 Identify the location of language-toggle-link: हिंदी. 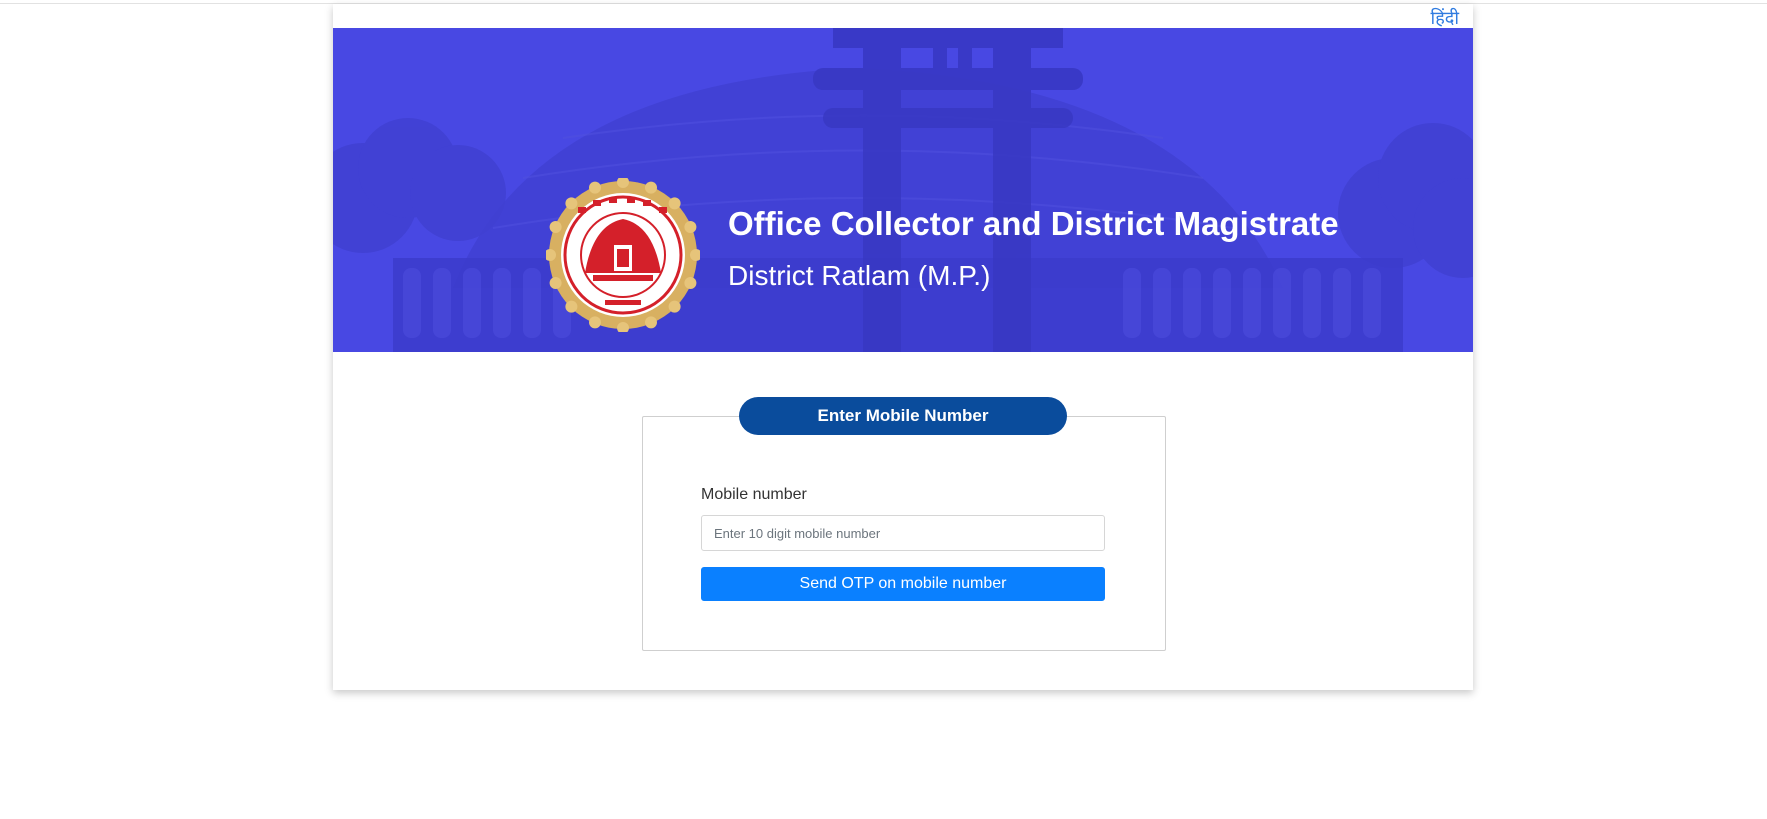
(1445, 18).